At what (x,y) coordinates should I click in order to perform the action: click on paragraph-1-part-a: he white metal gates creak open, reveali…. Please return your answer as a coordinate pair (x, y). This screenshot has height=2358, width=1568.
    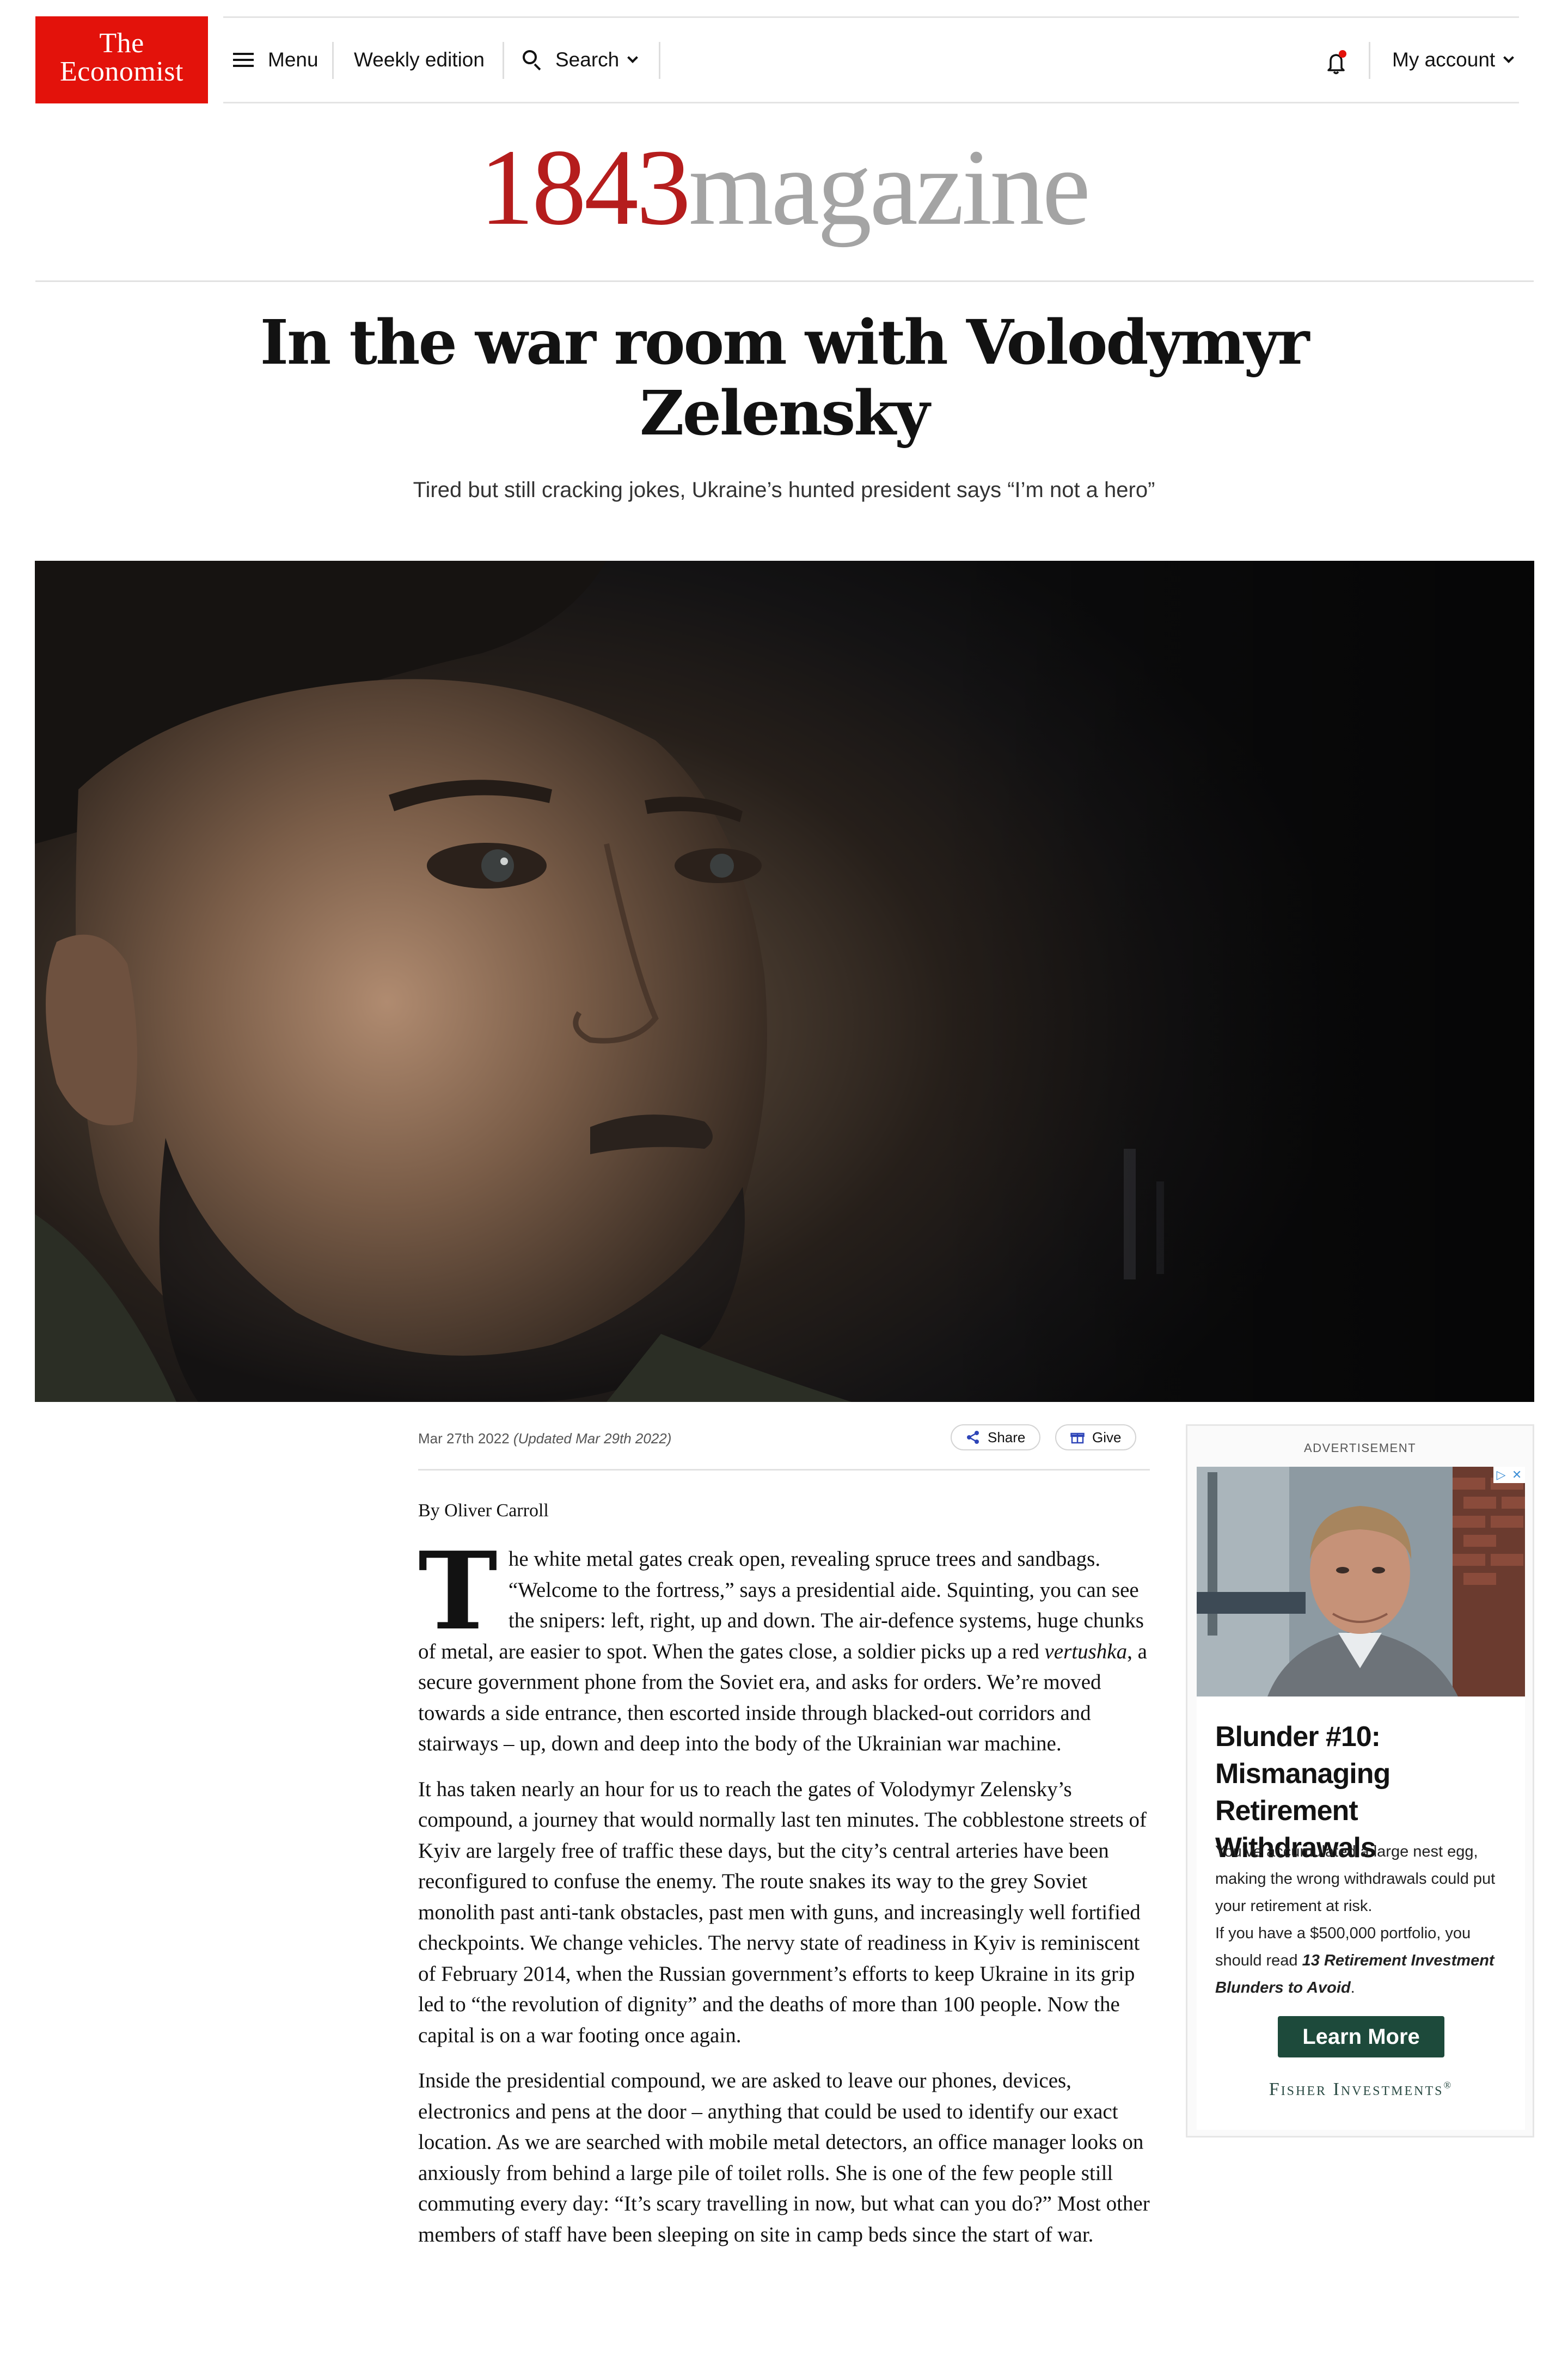
    Looking at the image, I should click on (781, 1605).